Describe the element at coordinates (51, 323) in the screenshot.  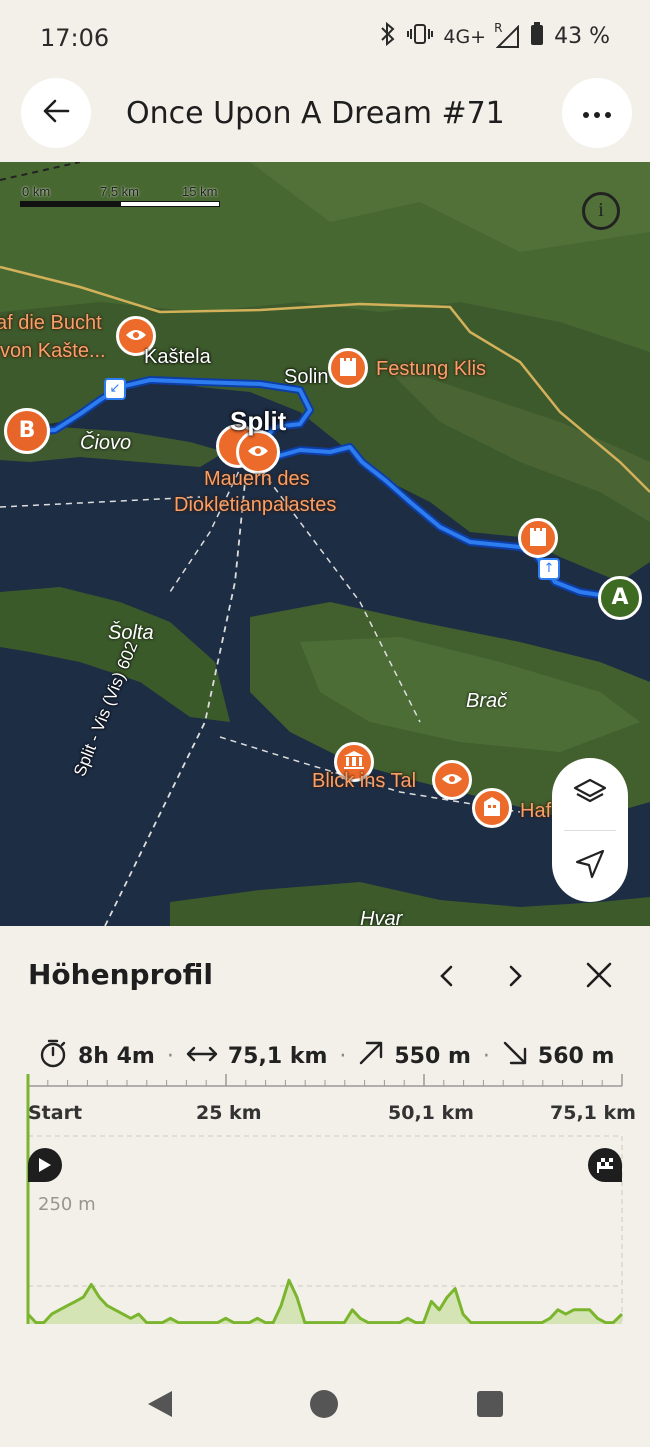
I see `poi-label-bucht-1: af die Bucht` at that location.